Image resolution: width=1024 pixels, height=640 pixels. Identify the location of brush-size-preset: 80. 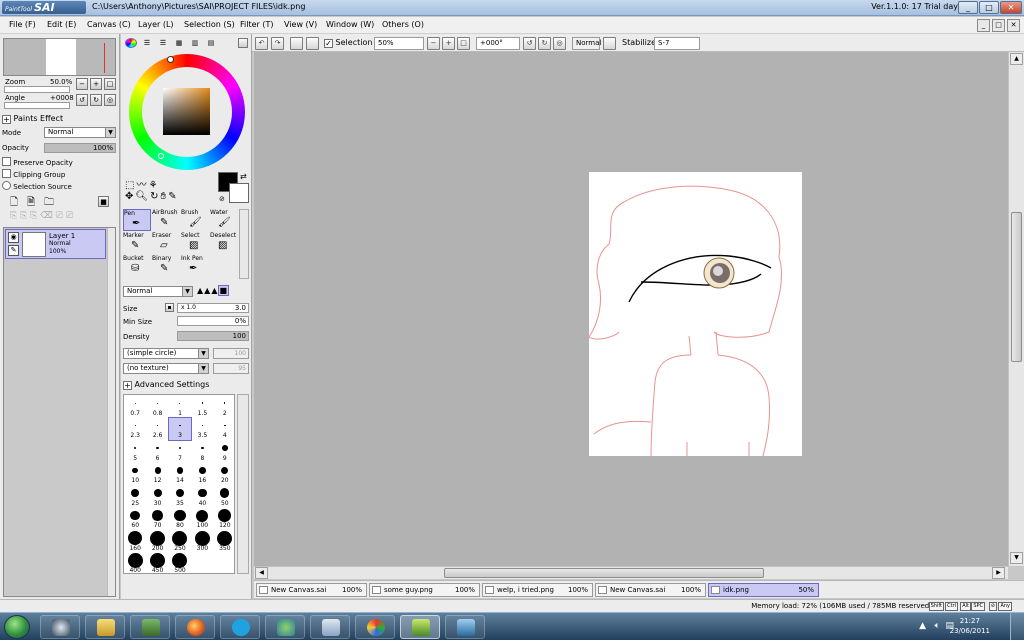
(180, 519).